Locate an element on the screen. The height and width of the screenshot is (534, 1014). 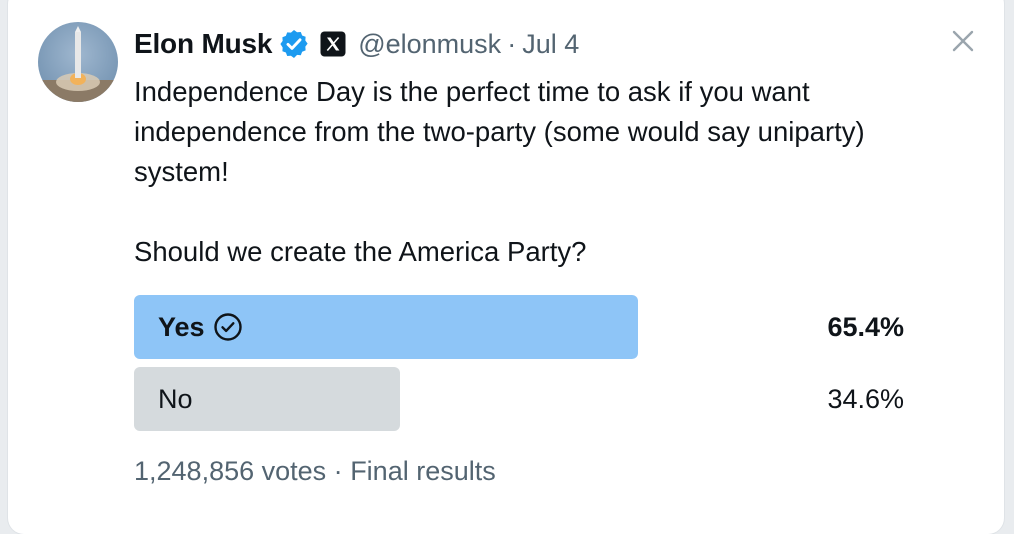
tweet-date: Jul 4 is located at coordinates (550, 44).